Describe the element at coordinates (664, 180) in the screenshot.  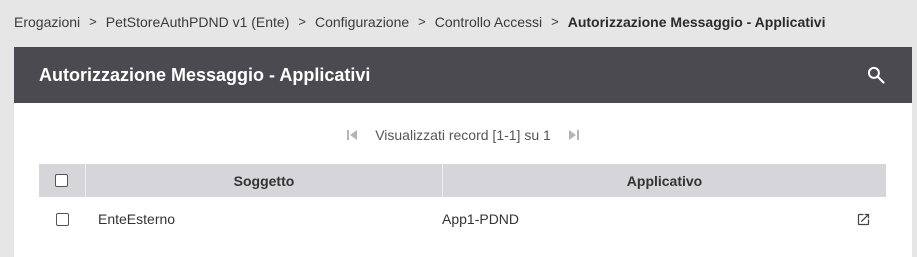
I see `column-header-applicativo: Applicativo` at that location.